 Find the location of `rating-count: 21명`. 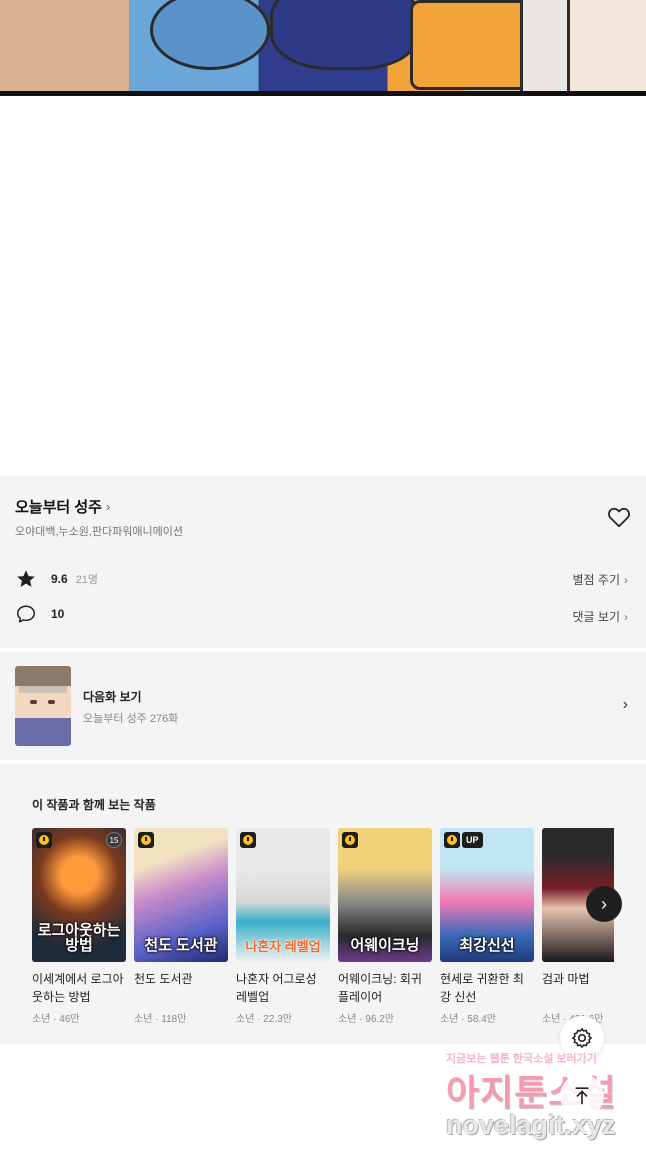

rating-count: 21명 is located at coordinates (87, 580).